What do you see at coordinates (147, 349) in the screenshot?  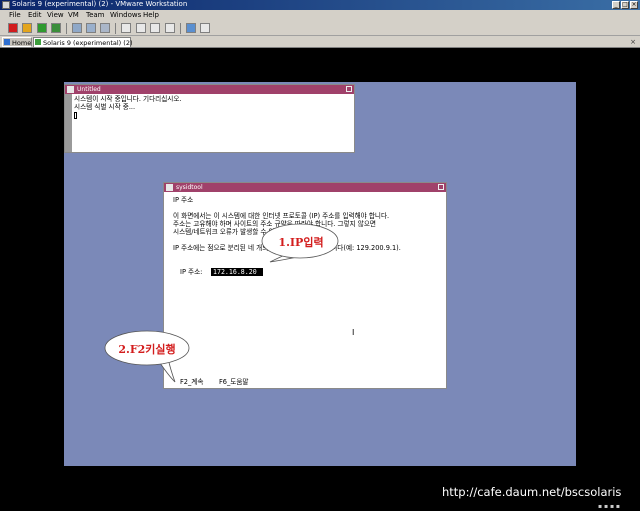 I see `f2-callout-text: 2.F2키실행` at bounding box center [147, 349].